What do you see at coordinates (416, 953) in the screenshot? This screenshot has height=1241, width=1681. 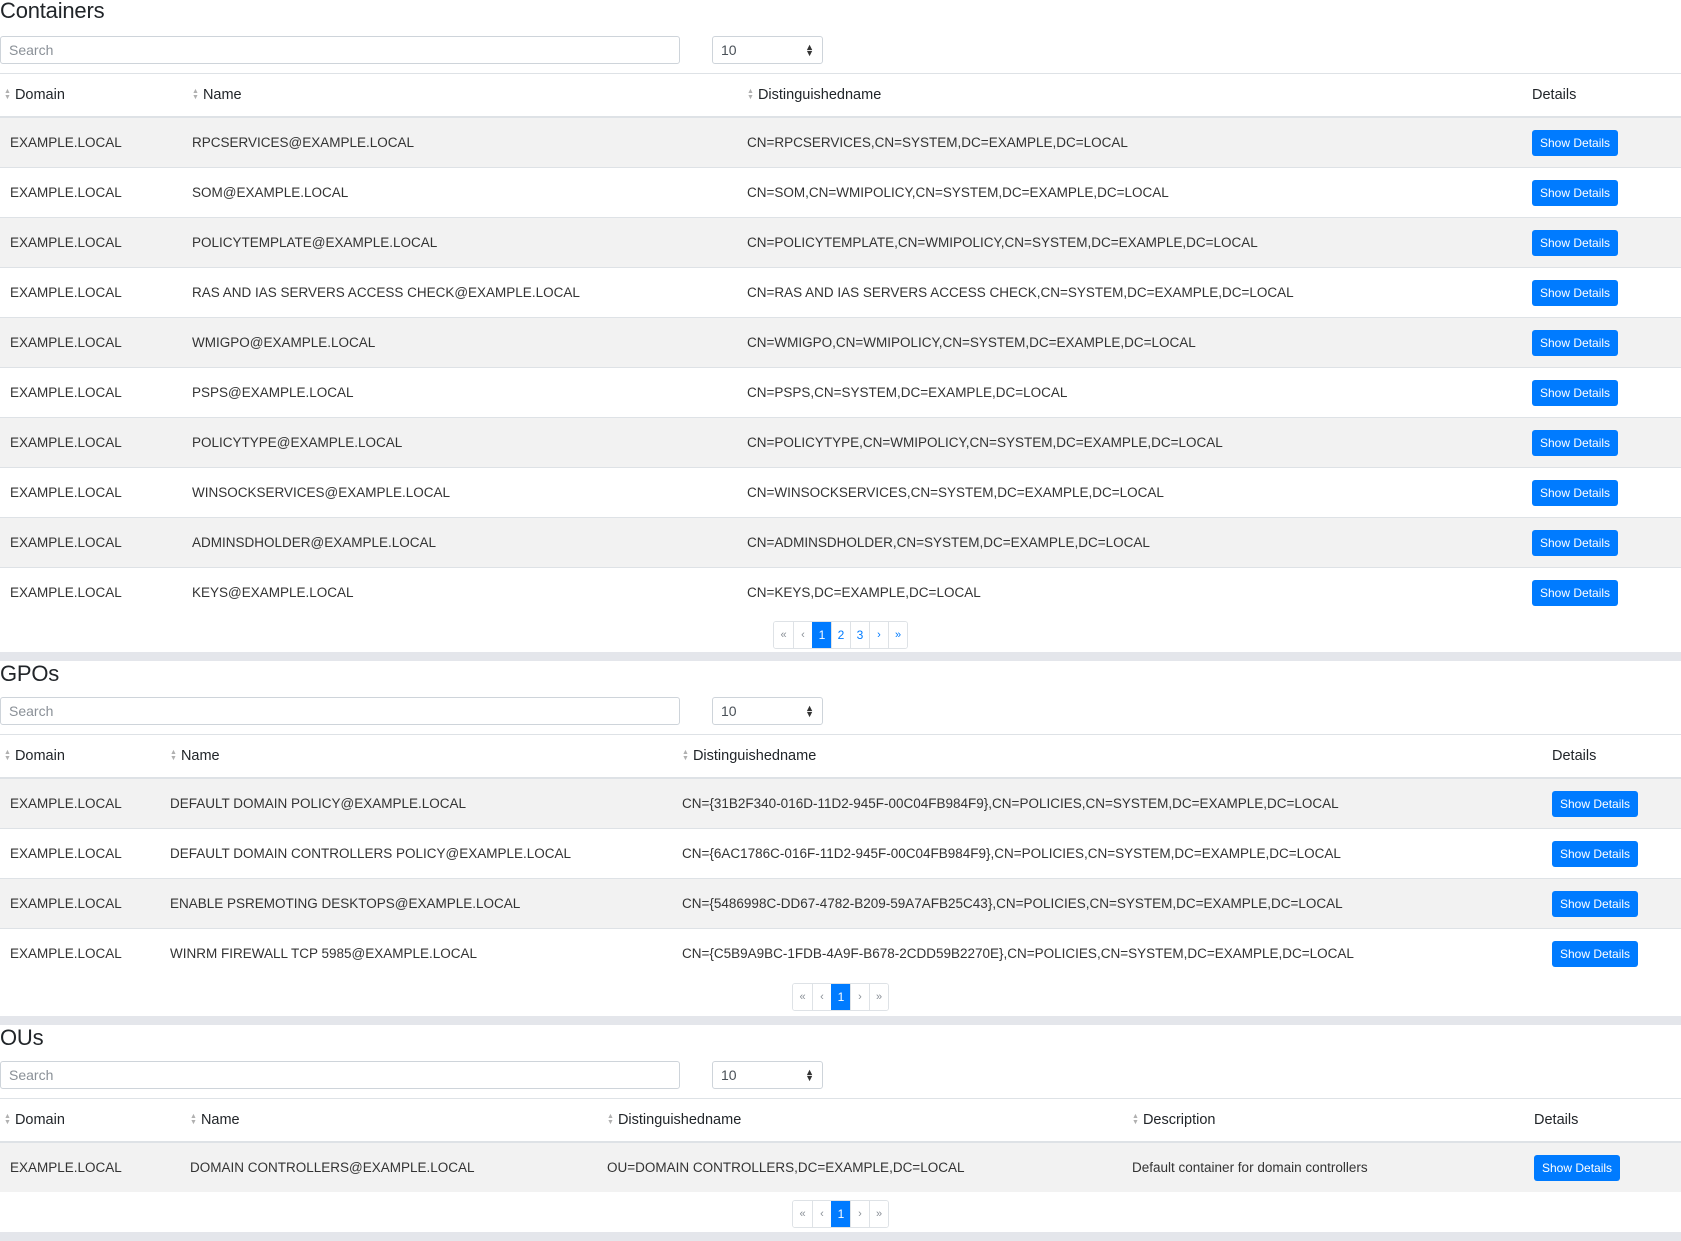 I see `cell-name: WINRM FIREWALL TCP 5985@EXAMPLE.LOCAL` at bounding box center [416, 953].